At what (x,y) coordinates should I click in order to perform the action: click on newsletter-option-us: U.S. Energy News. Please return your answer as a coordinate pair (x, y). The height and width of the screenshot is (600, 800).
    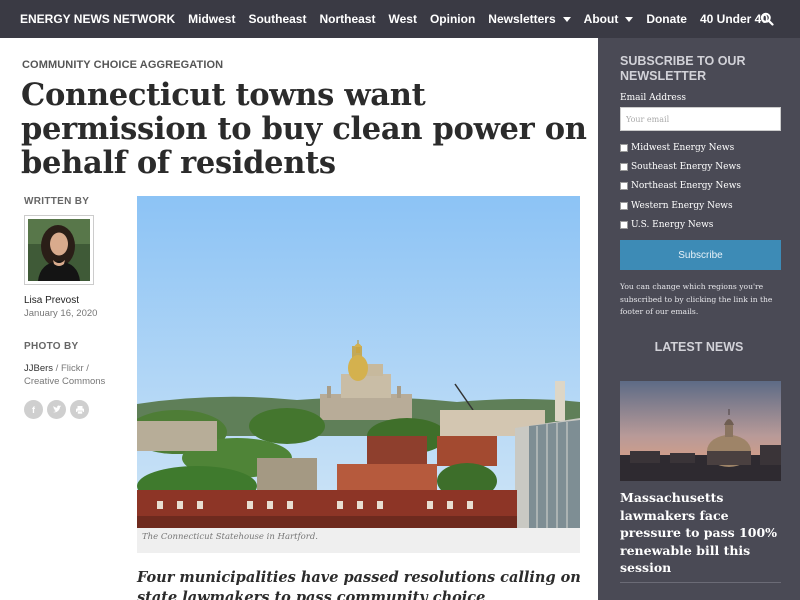
    Looking at the image, I should click on (680, 225).